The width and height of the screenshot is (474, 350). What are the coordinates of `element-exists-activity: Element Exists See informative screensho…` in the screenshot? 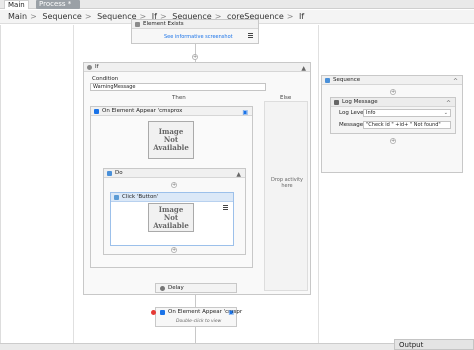 It's located at (195, 31).